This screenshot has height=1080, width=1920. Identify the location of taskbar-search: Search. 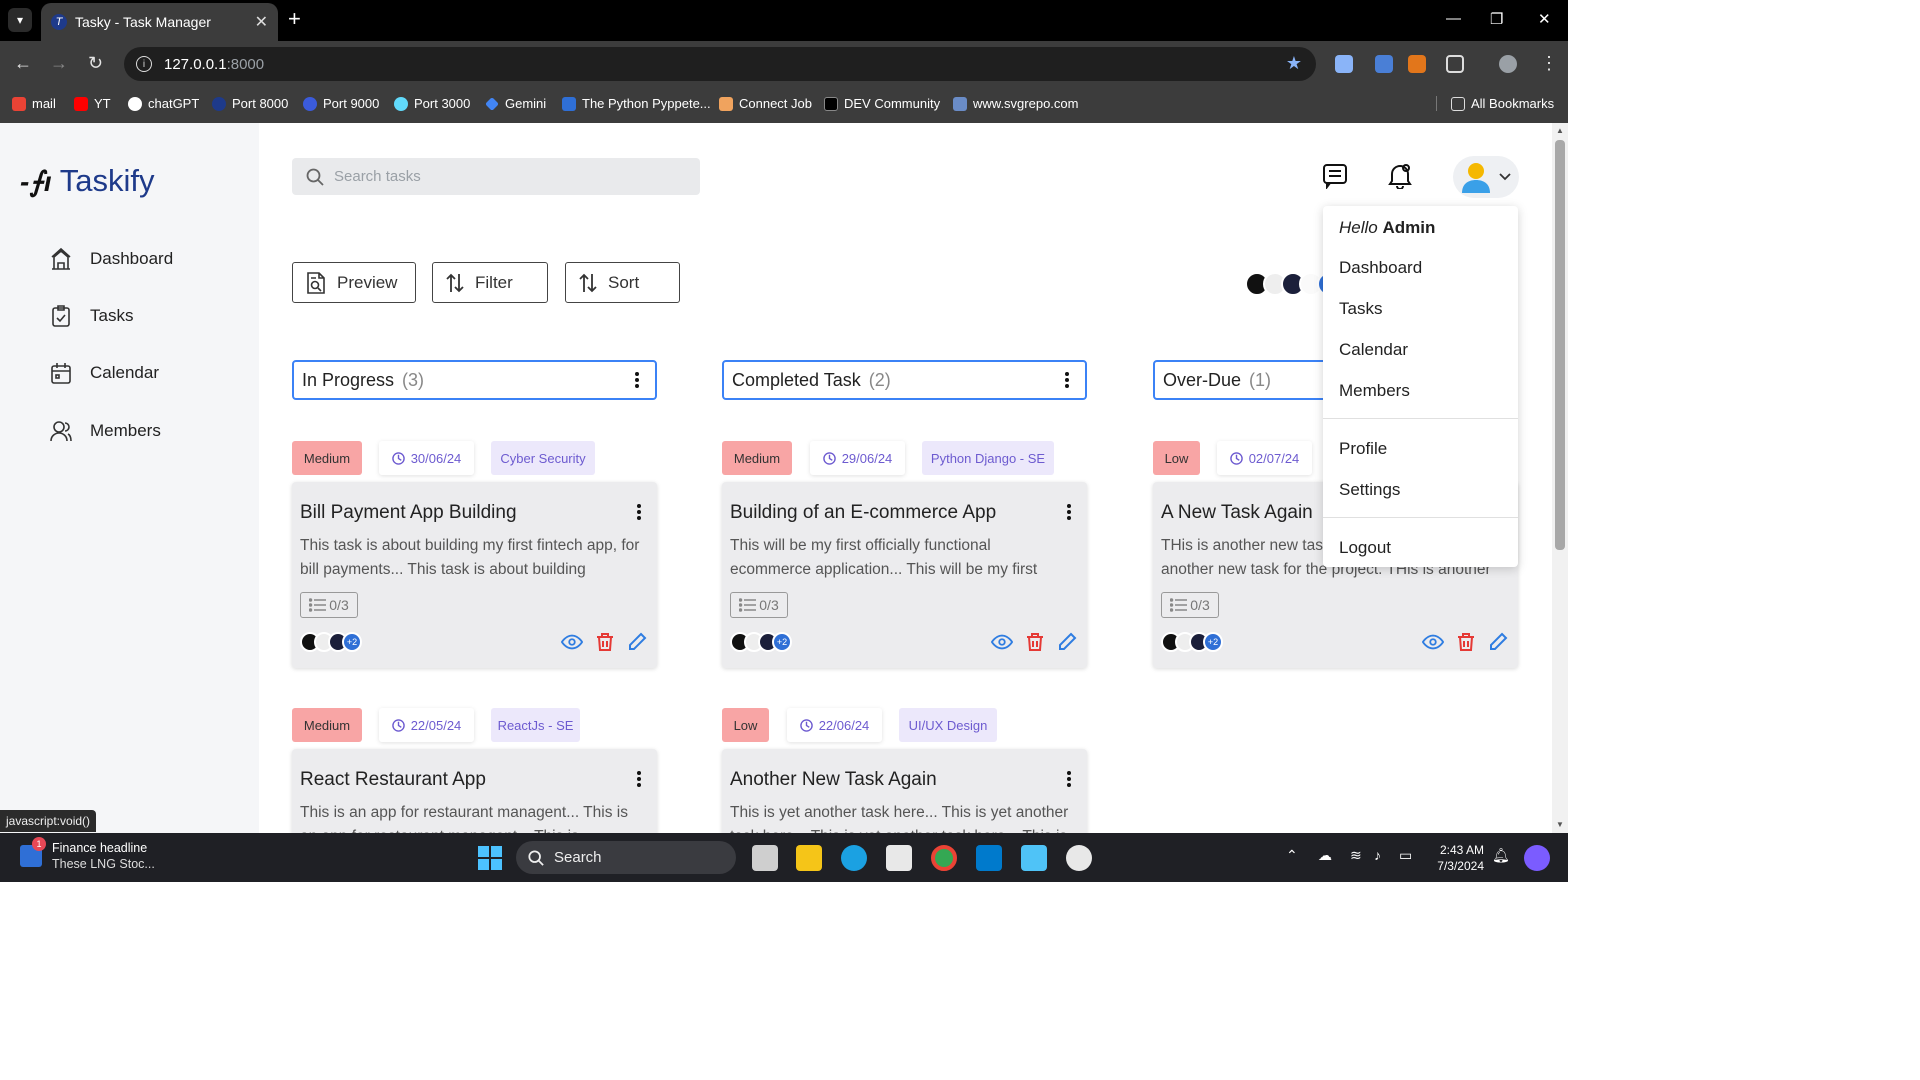
(626, 857).